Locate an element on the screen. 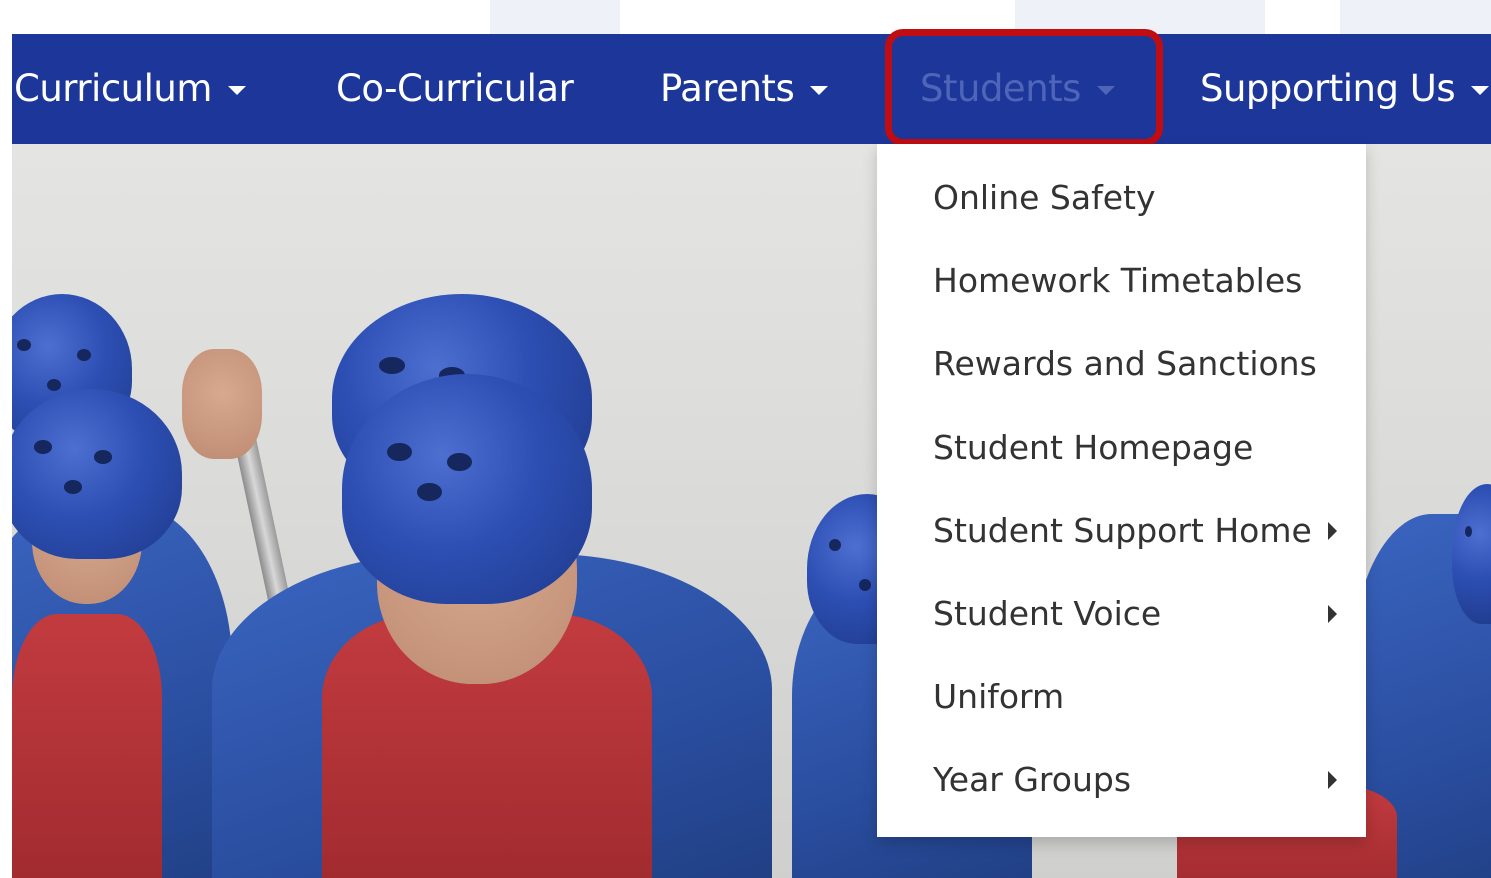 The width and height of the screenshot is (1491, 878). menu-item-student-support-home: Student Support Home is located at coordinates (1138, 531).